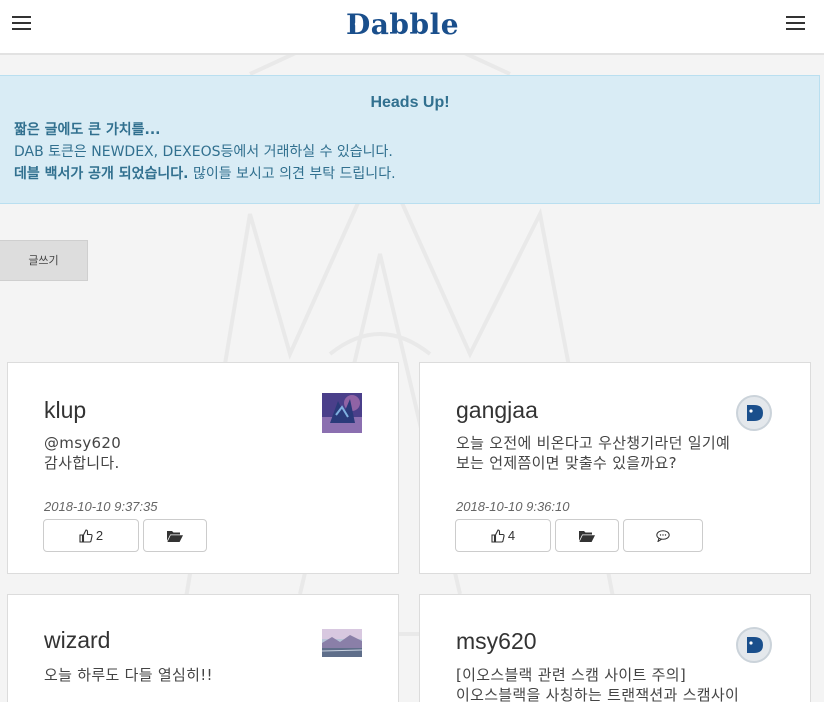  I want to click on whitepaper-request: 많이들 보시고 의견 부탁 드립니다., so click(292, 174).